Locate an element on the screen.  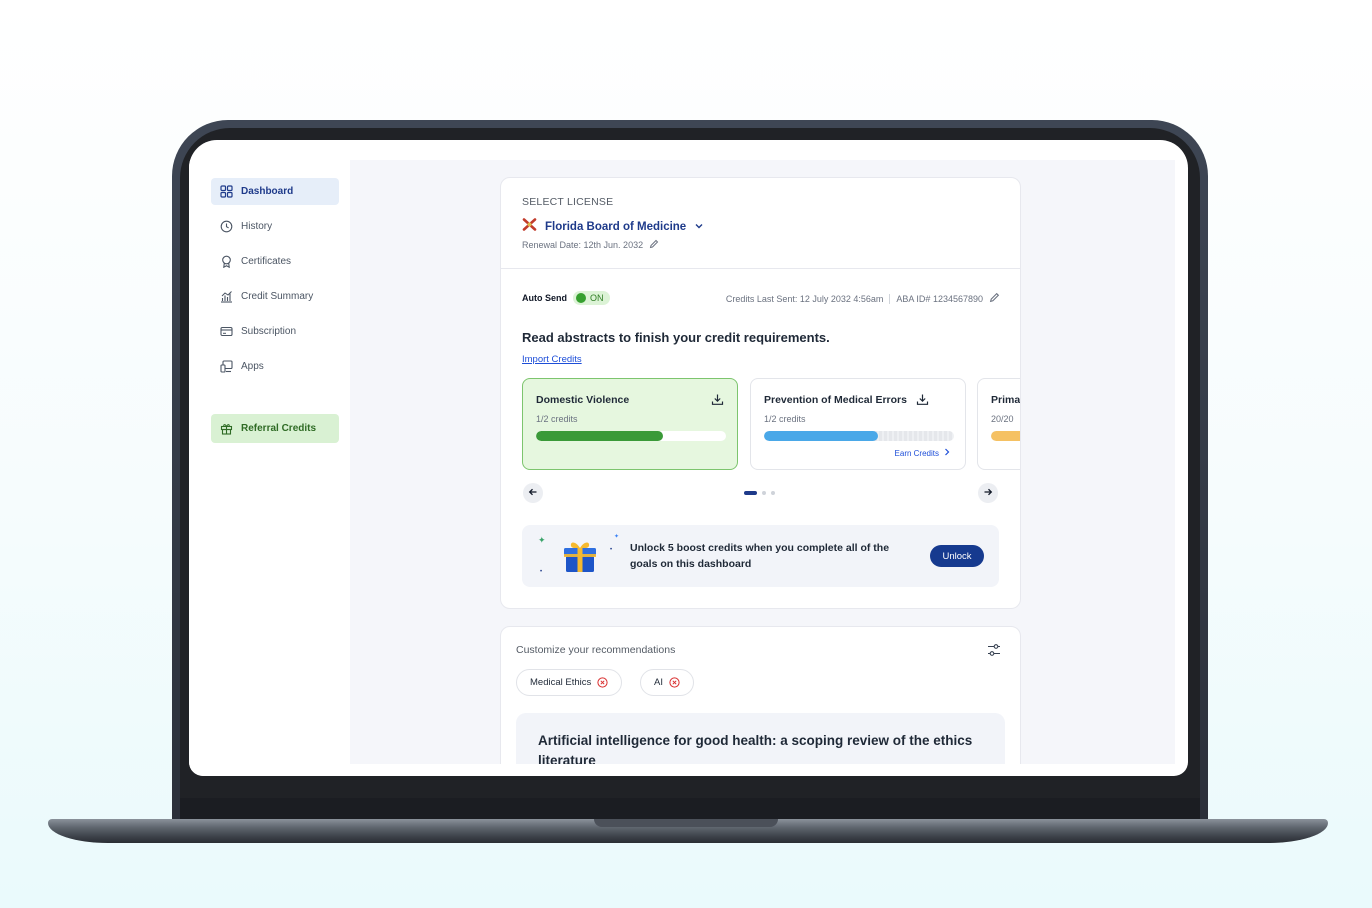
credit-card-title: Domestic Violence is located at coordinates (583, 400).